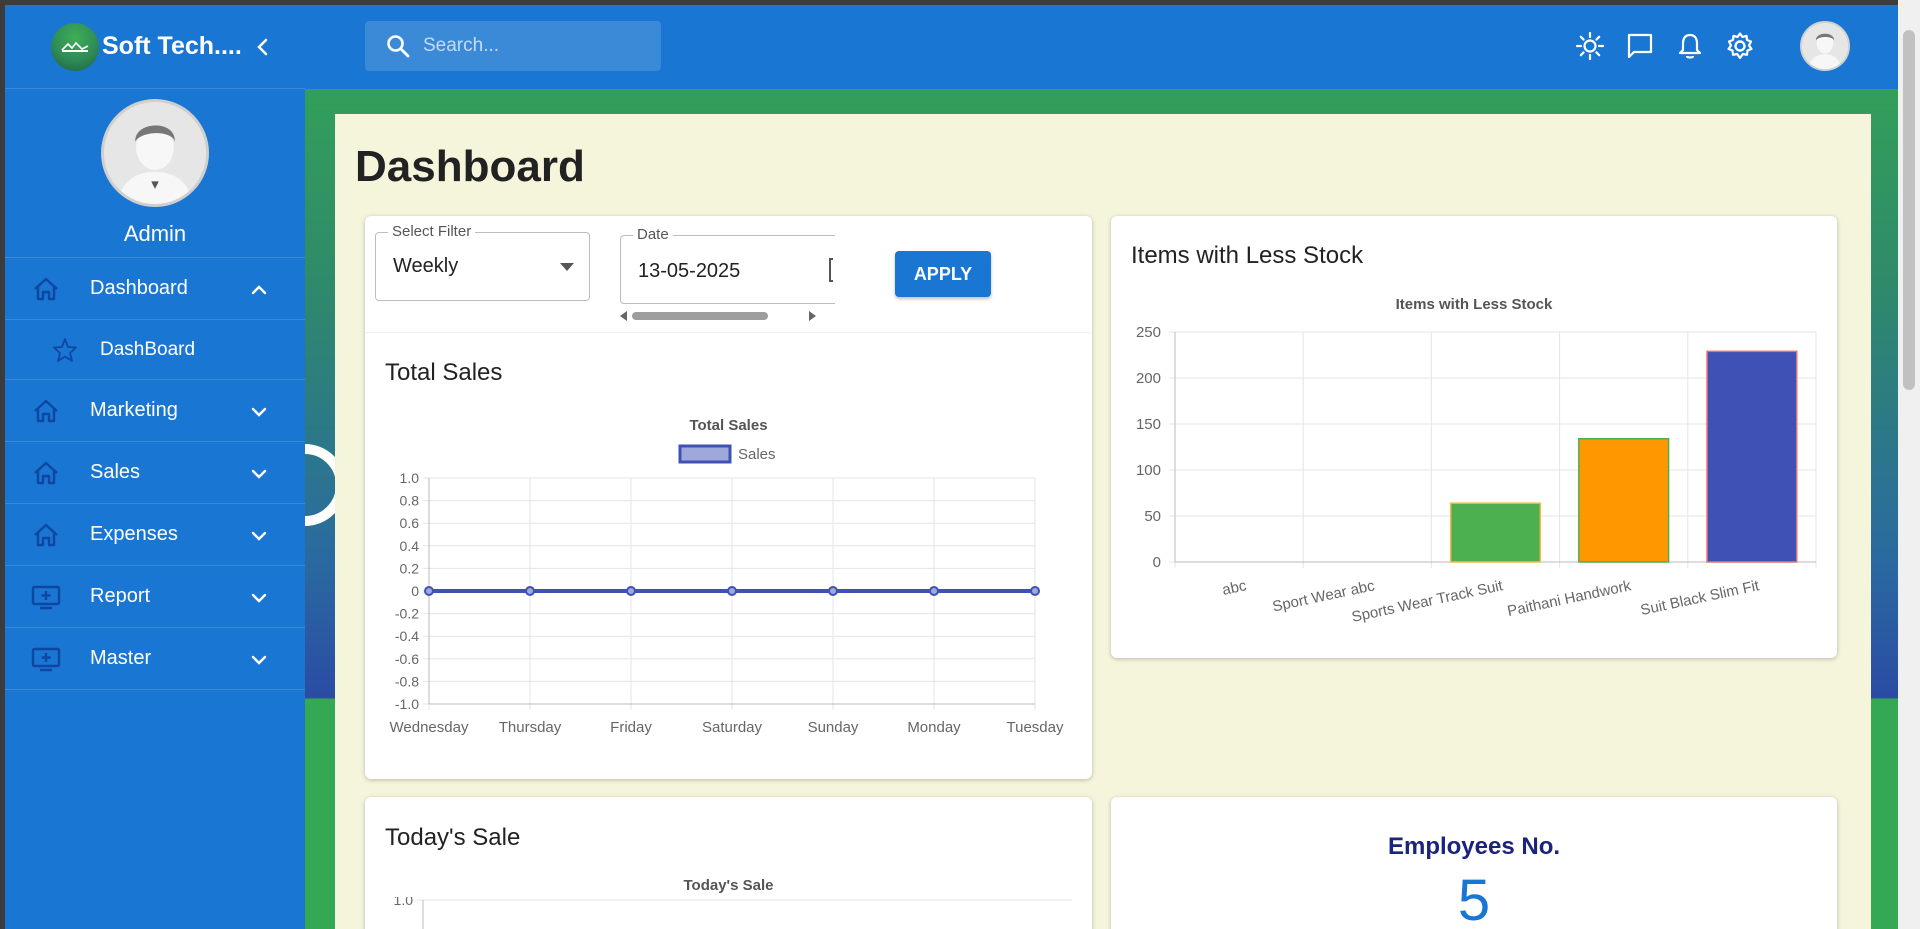 This screenshot has width=1920, height=929. I want to click on top-bar, so click(1101, 47).